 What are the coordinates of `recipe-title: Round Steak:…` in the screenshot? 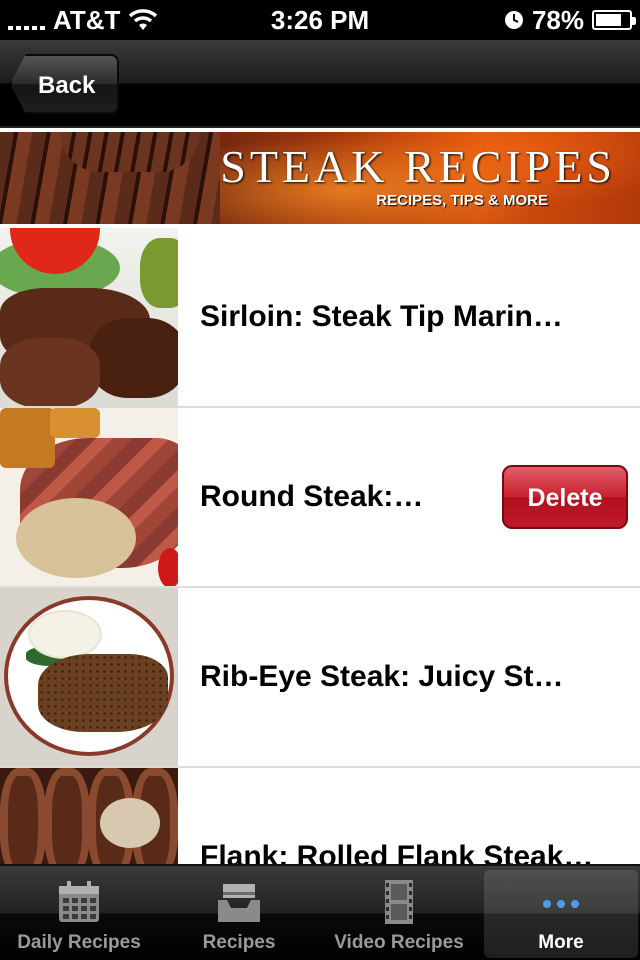 It's located at (312, 496).